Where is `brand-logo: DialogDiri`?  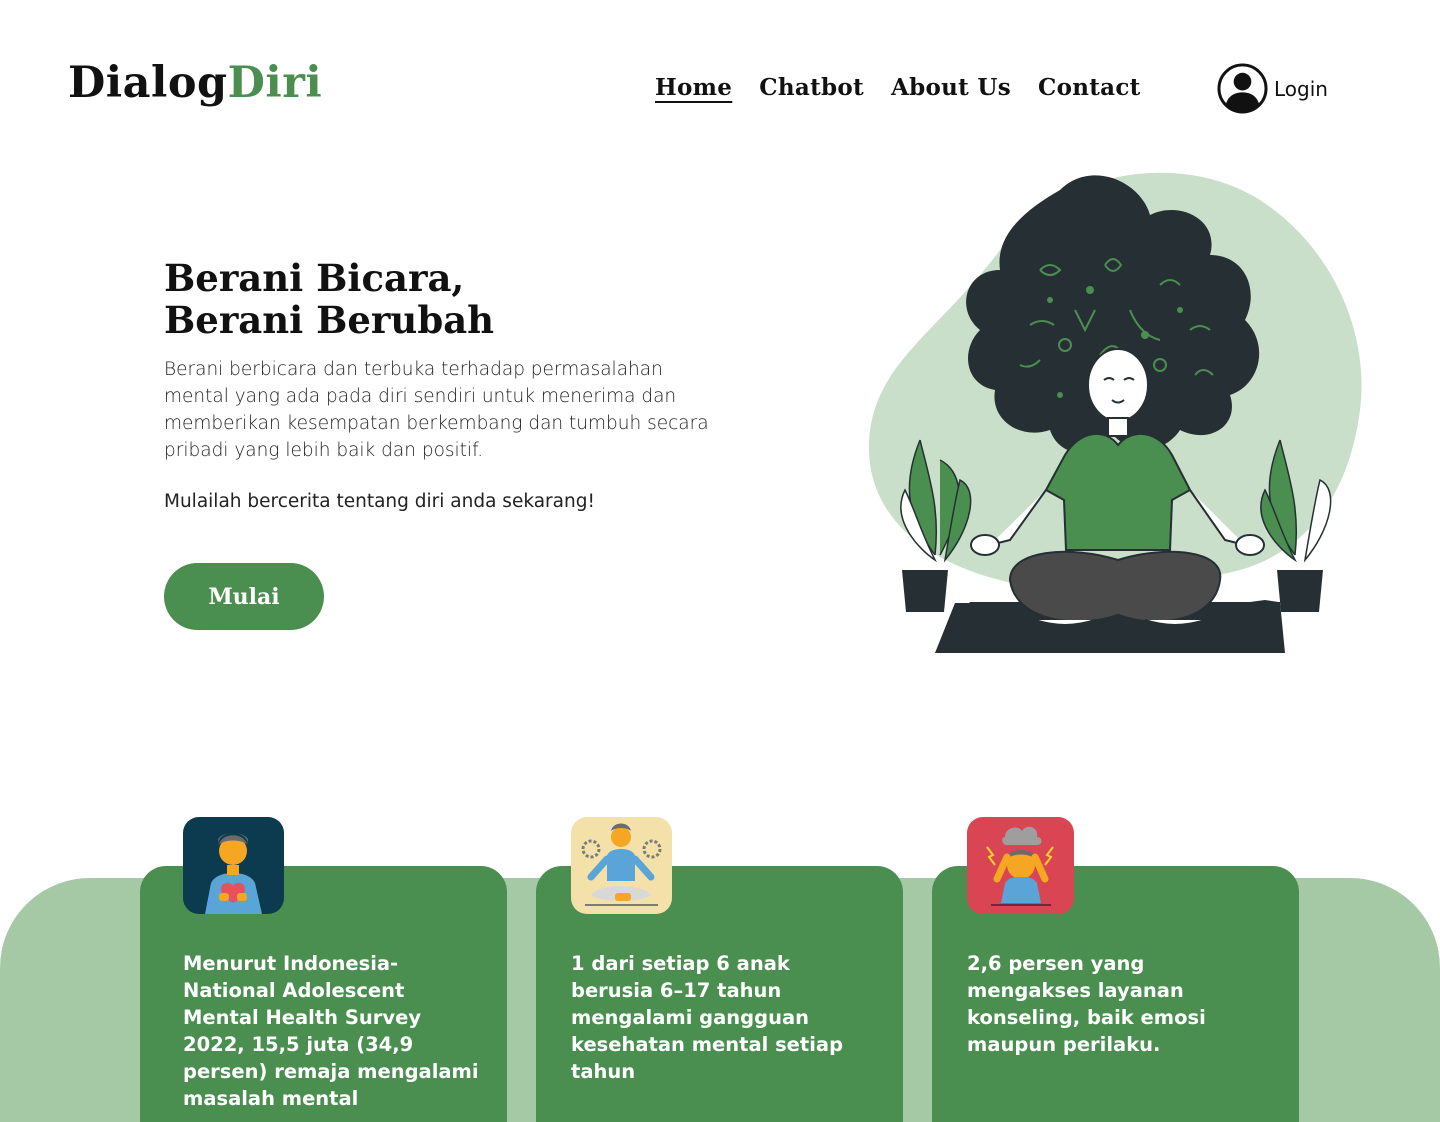 brand-logo: DialogDiri is located at coordinates (195, 83).